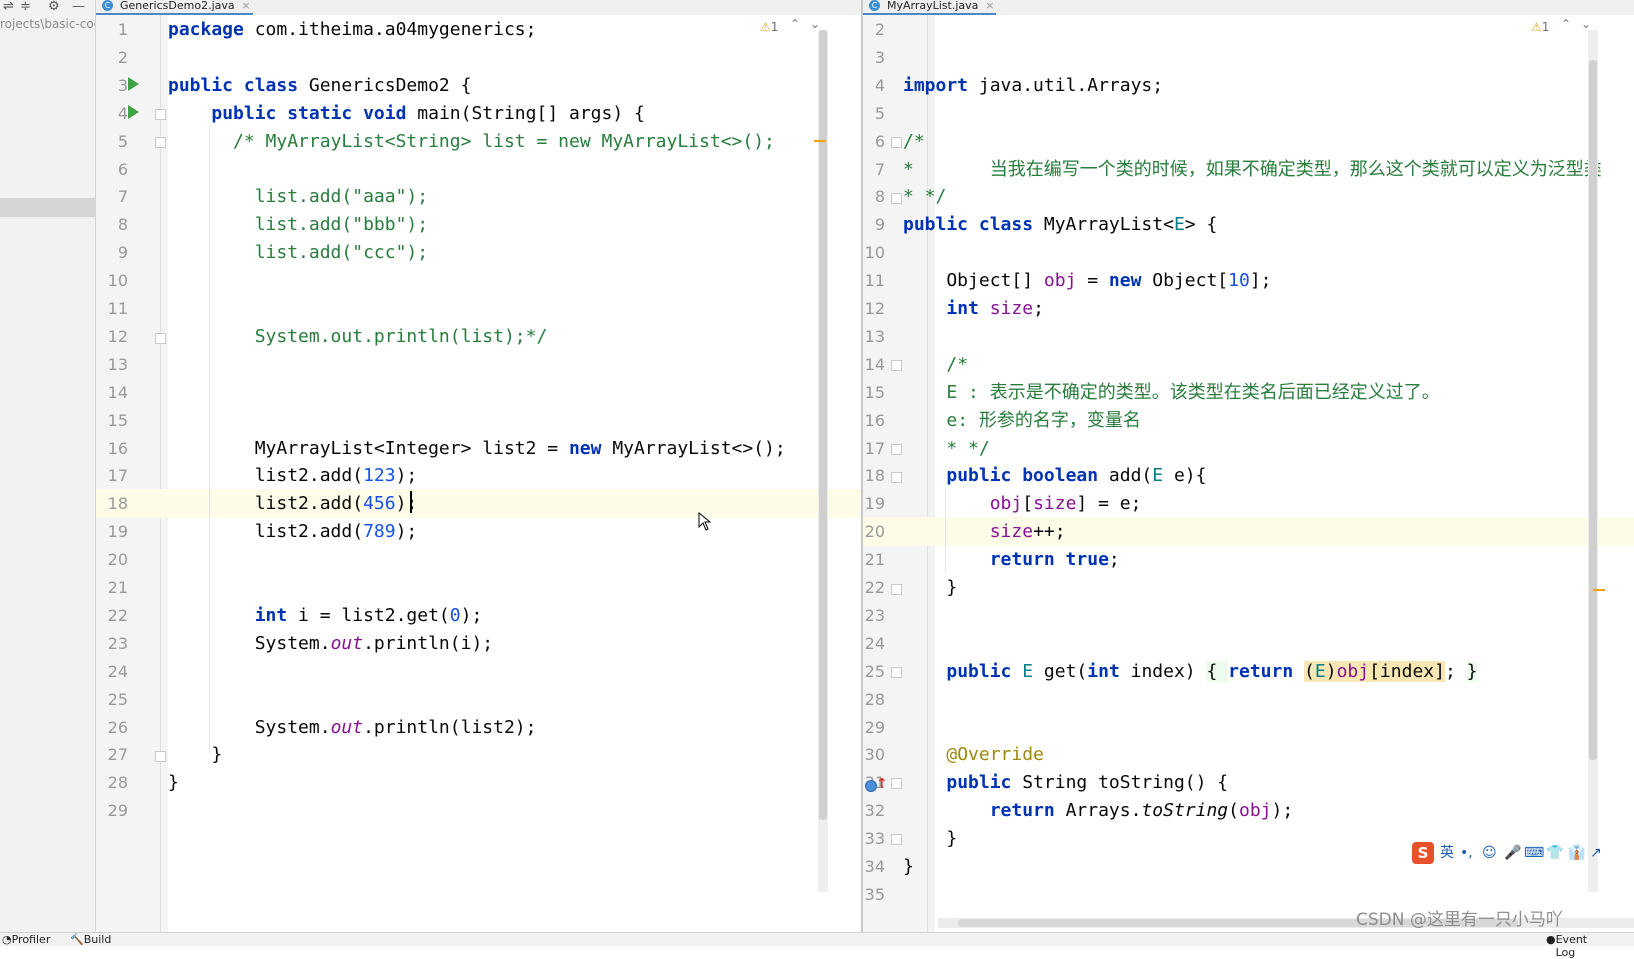 The image size is (1634, 959). Describe the element at coordinates (479, 754) in the screenshot. I see `code-line: 27 }` at that location.